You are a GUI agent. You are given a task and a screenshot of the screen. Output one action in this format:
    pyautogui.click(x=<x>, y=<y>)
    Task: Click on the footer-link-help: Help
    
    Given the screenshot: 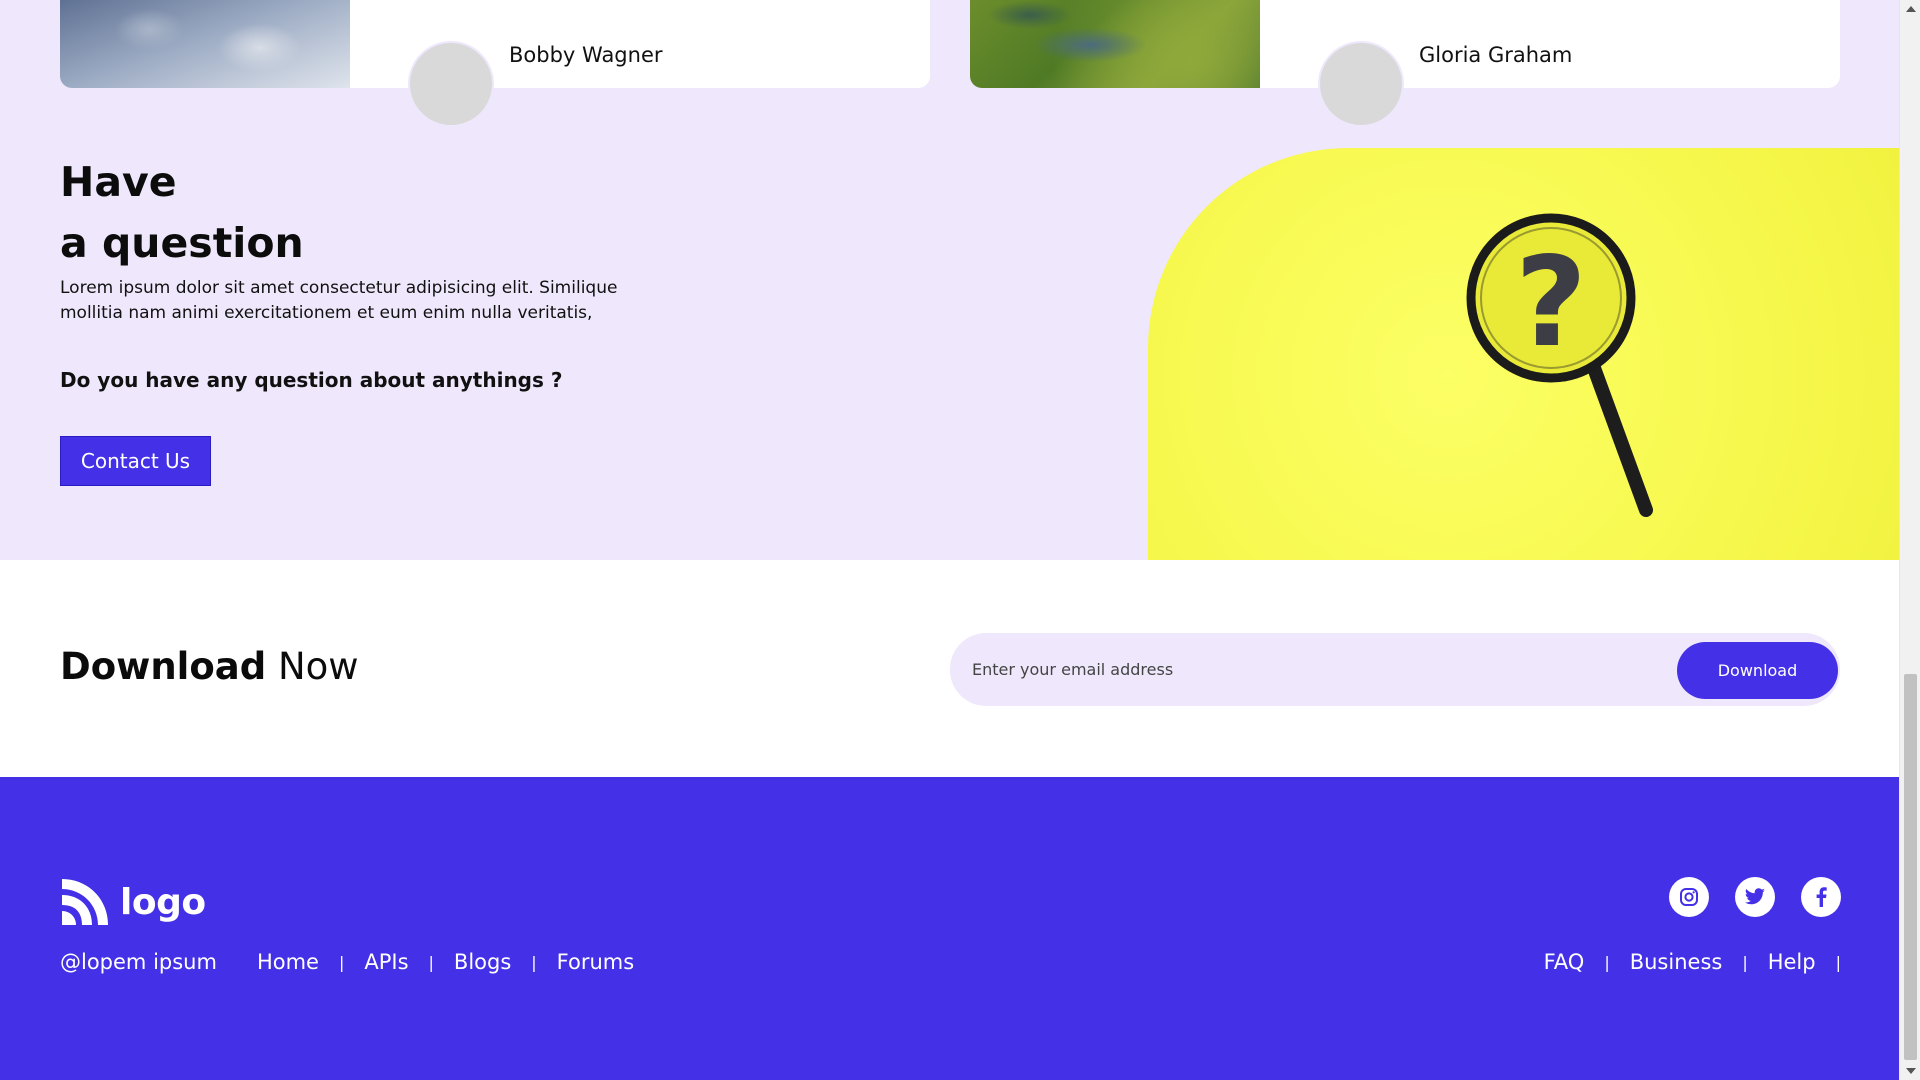 What is the action you would take?
    pyautogui.click(x=1792, y=962)
    